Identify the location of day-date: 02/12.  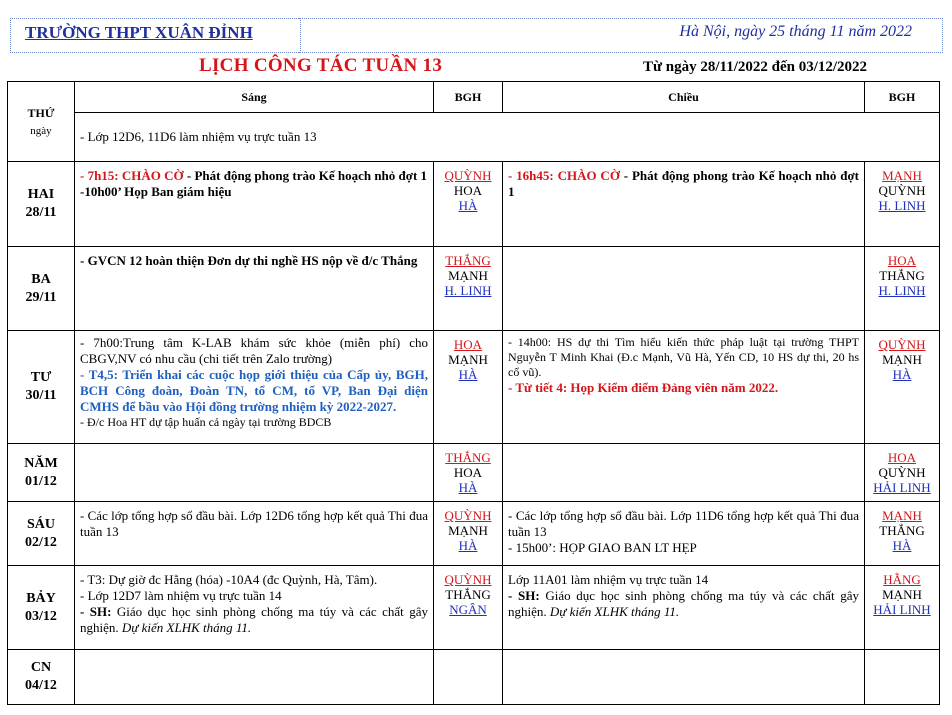
(41, 542).